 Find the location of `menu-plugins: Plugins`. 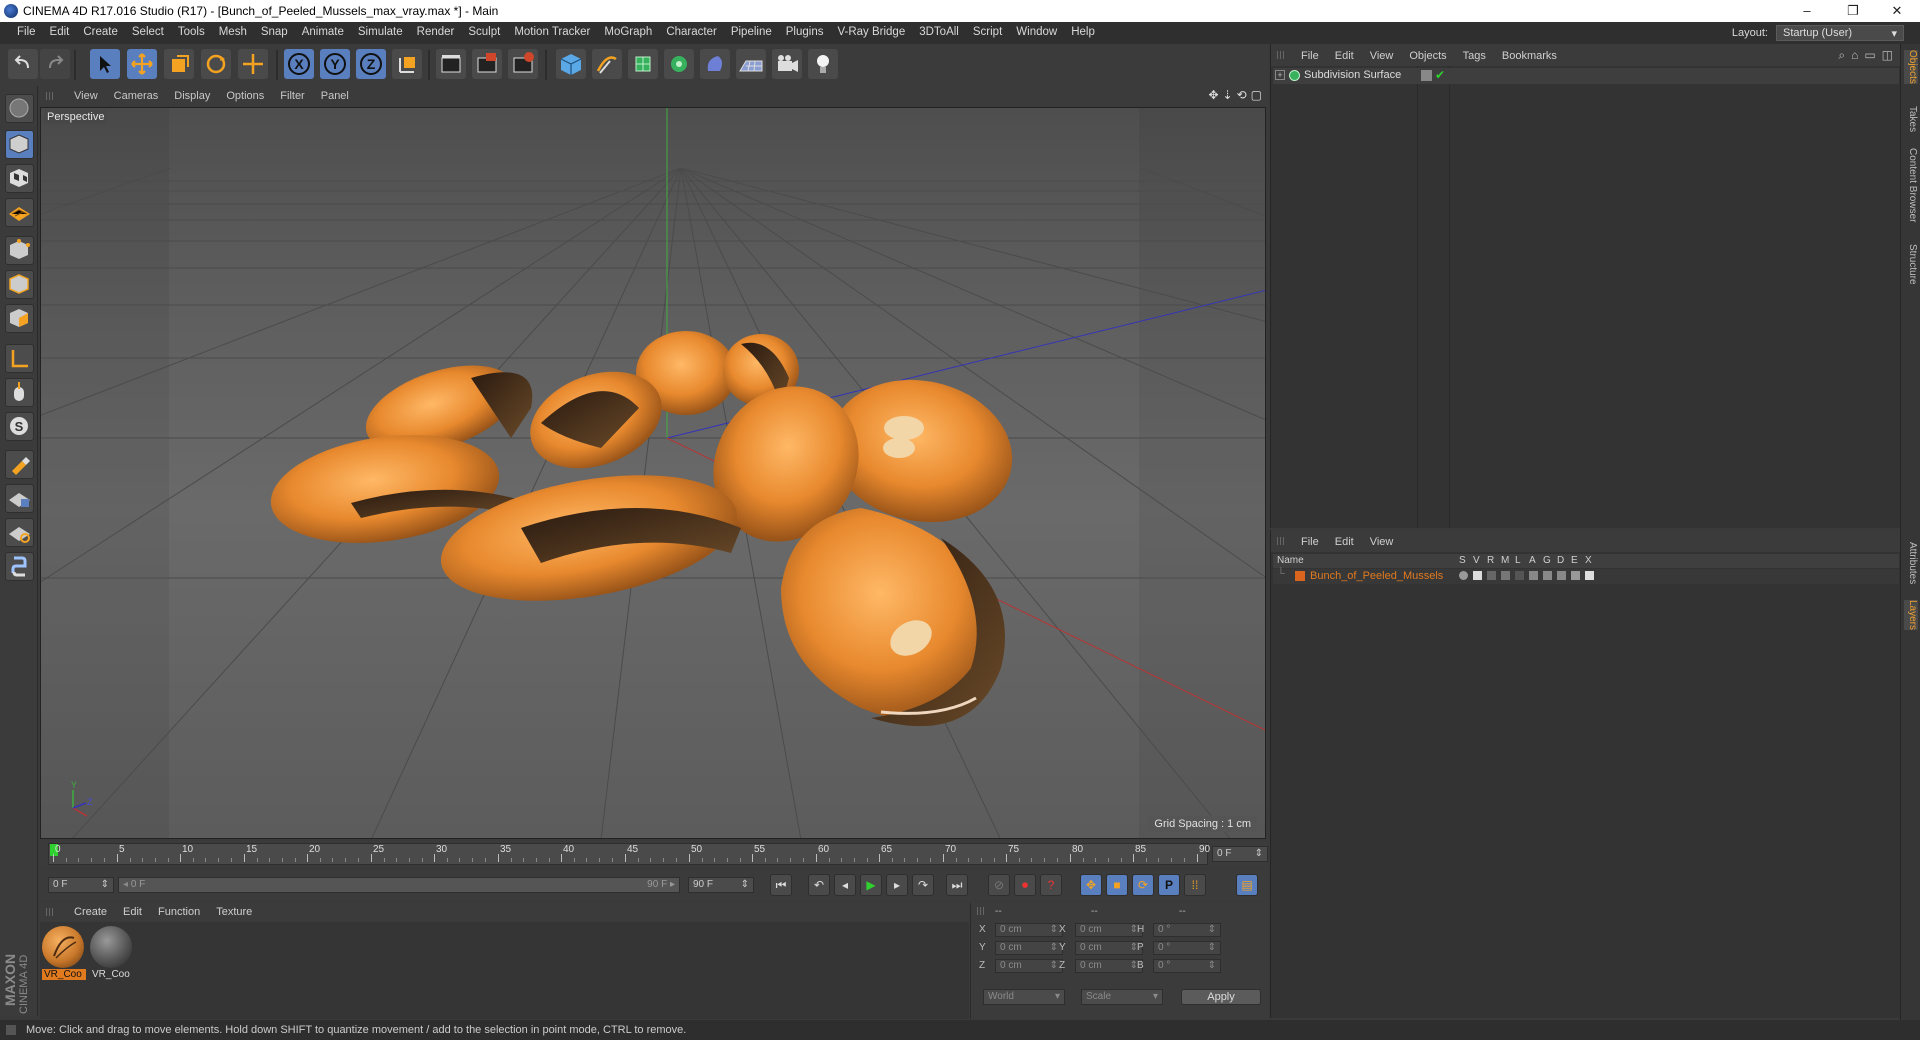

menu-plugins: Plugins is located at coordinates (805, 32).